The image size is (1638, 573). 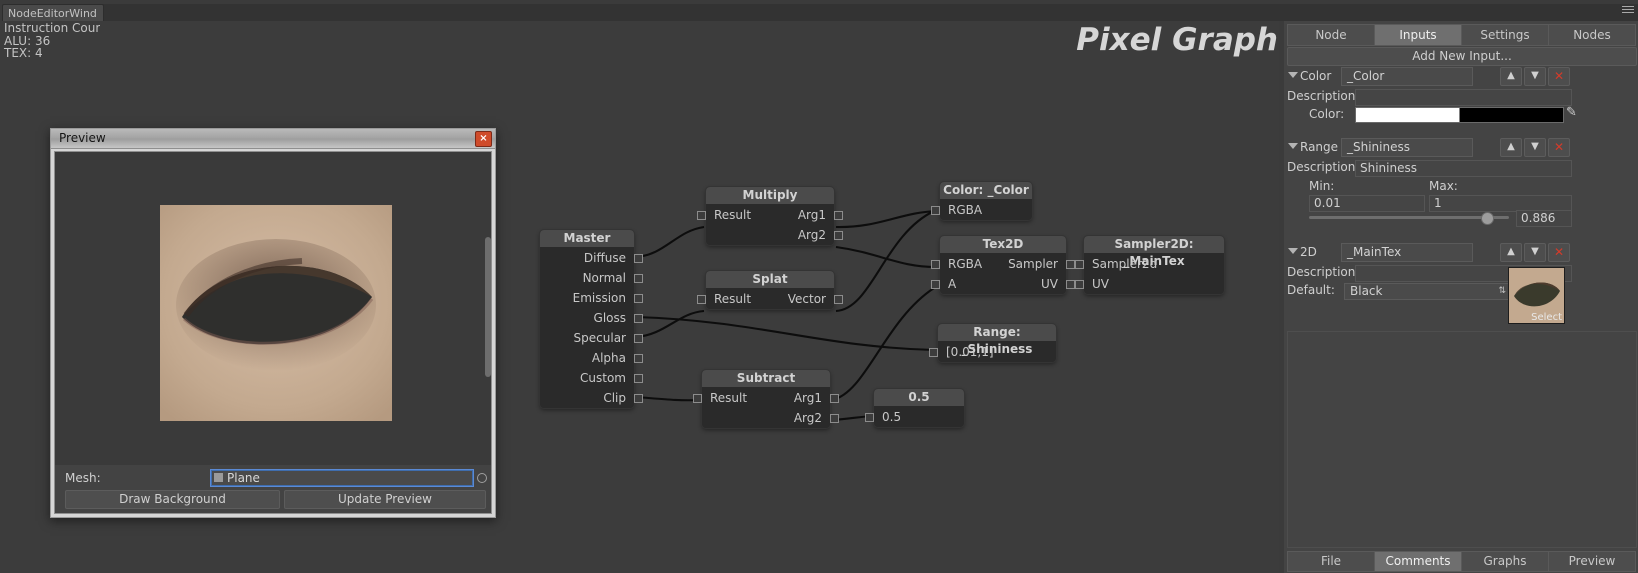 I want to click on node-splat: Splat Result Vector, so click(x=770, y=290).